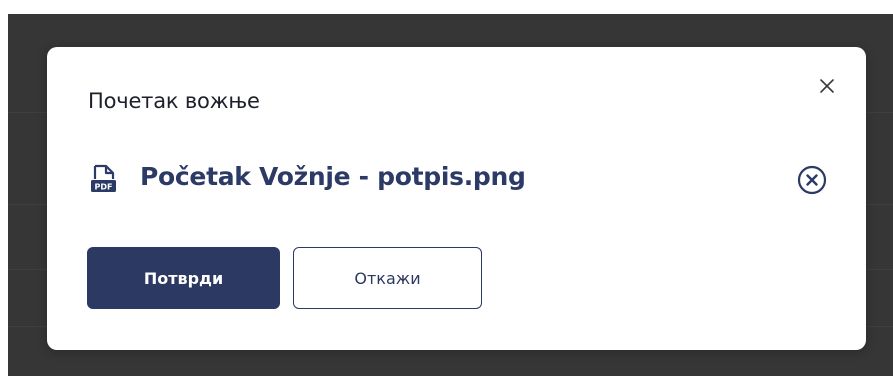 This screenshot has height=376, width=893. What do you see at coordinates (333, 176) in the screenshot?
I see `file-name-link: Početak Vožnje - potpis.png` at bounding box center [333, 176].